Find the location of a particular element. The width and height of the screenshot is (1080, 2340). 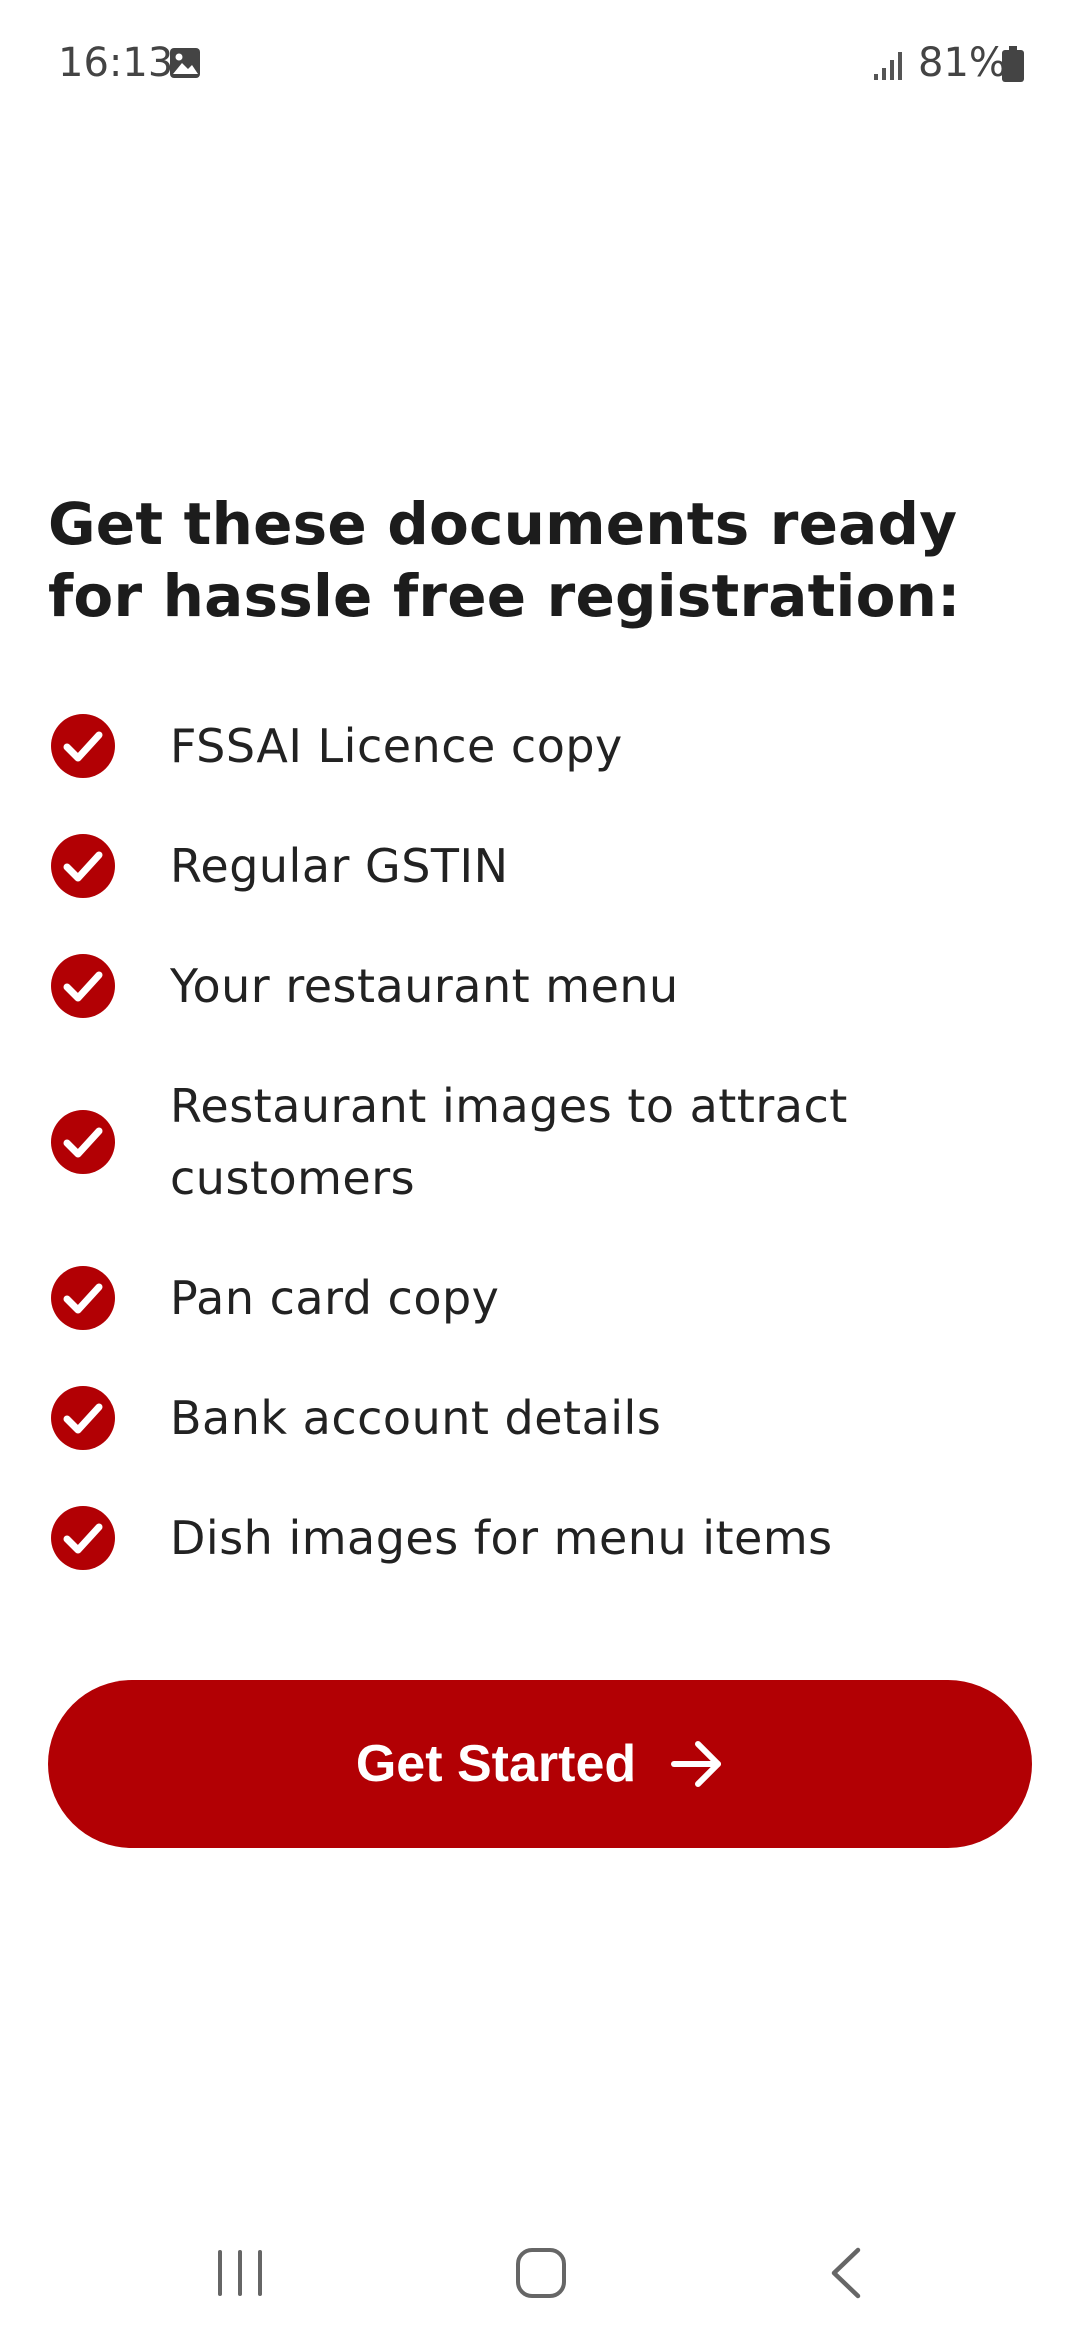

document-label: Your restaurant menu is located at coordinates (424, 986).